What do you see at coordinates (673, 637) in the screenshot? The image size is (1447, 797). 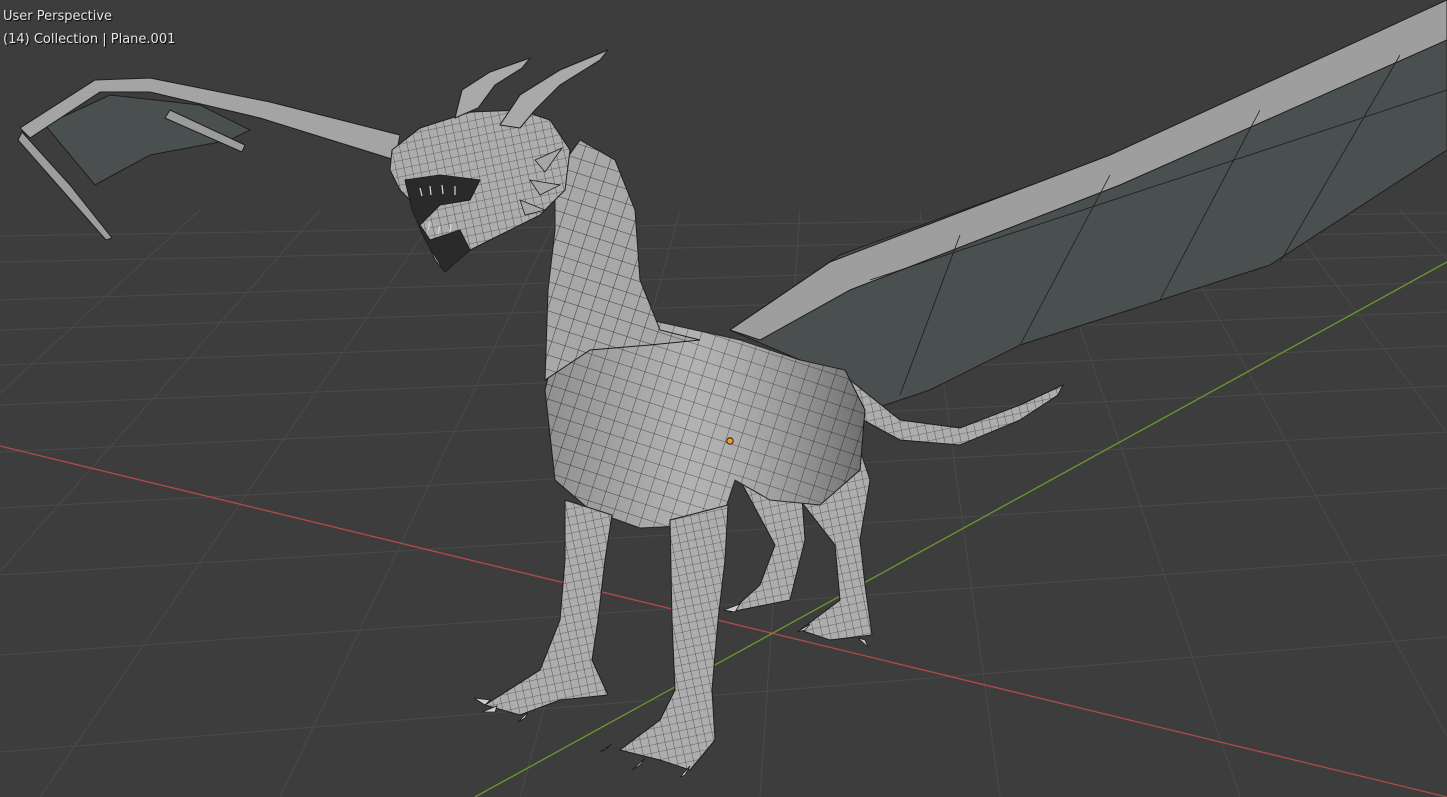 I see `front-leg-right` at bounding box center [673, 637].